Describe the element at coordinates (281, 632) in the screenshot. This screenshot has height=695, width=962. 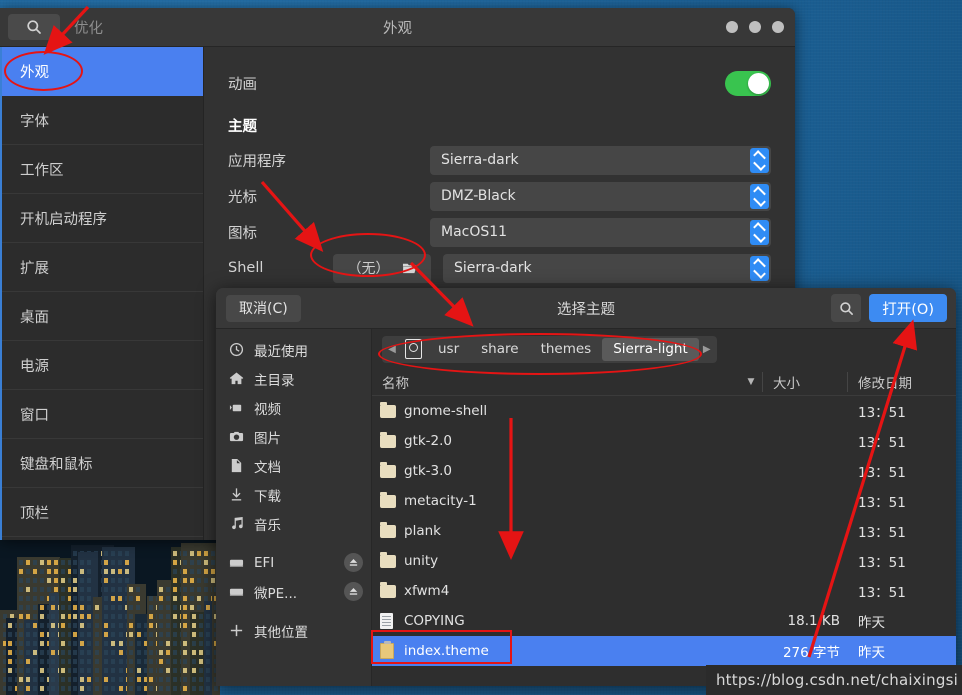
I see `place-label: 其他位置` at that location.